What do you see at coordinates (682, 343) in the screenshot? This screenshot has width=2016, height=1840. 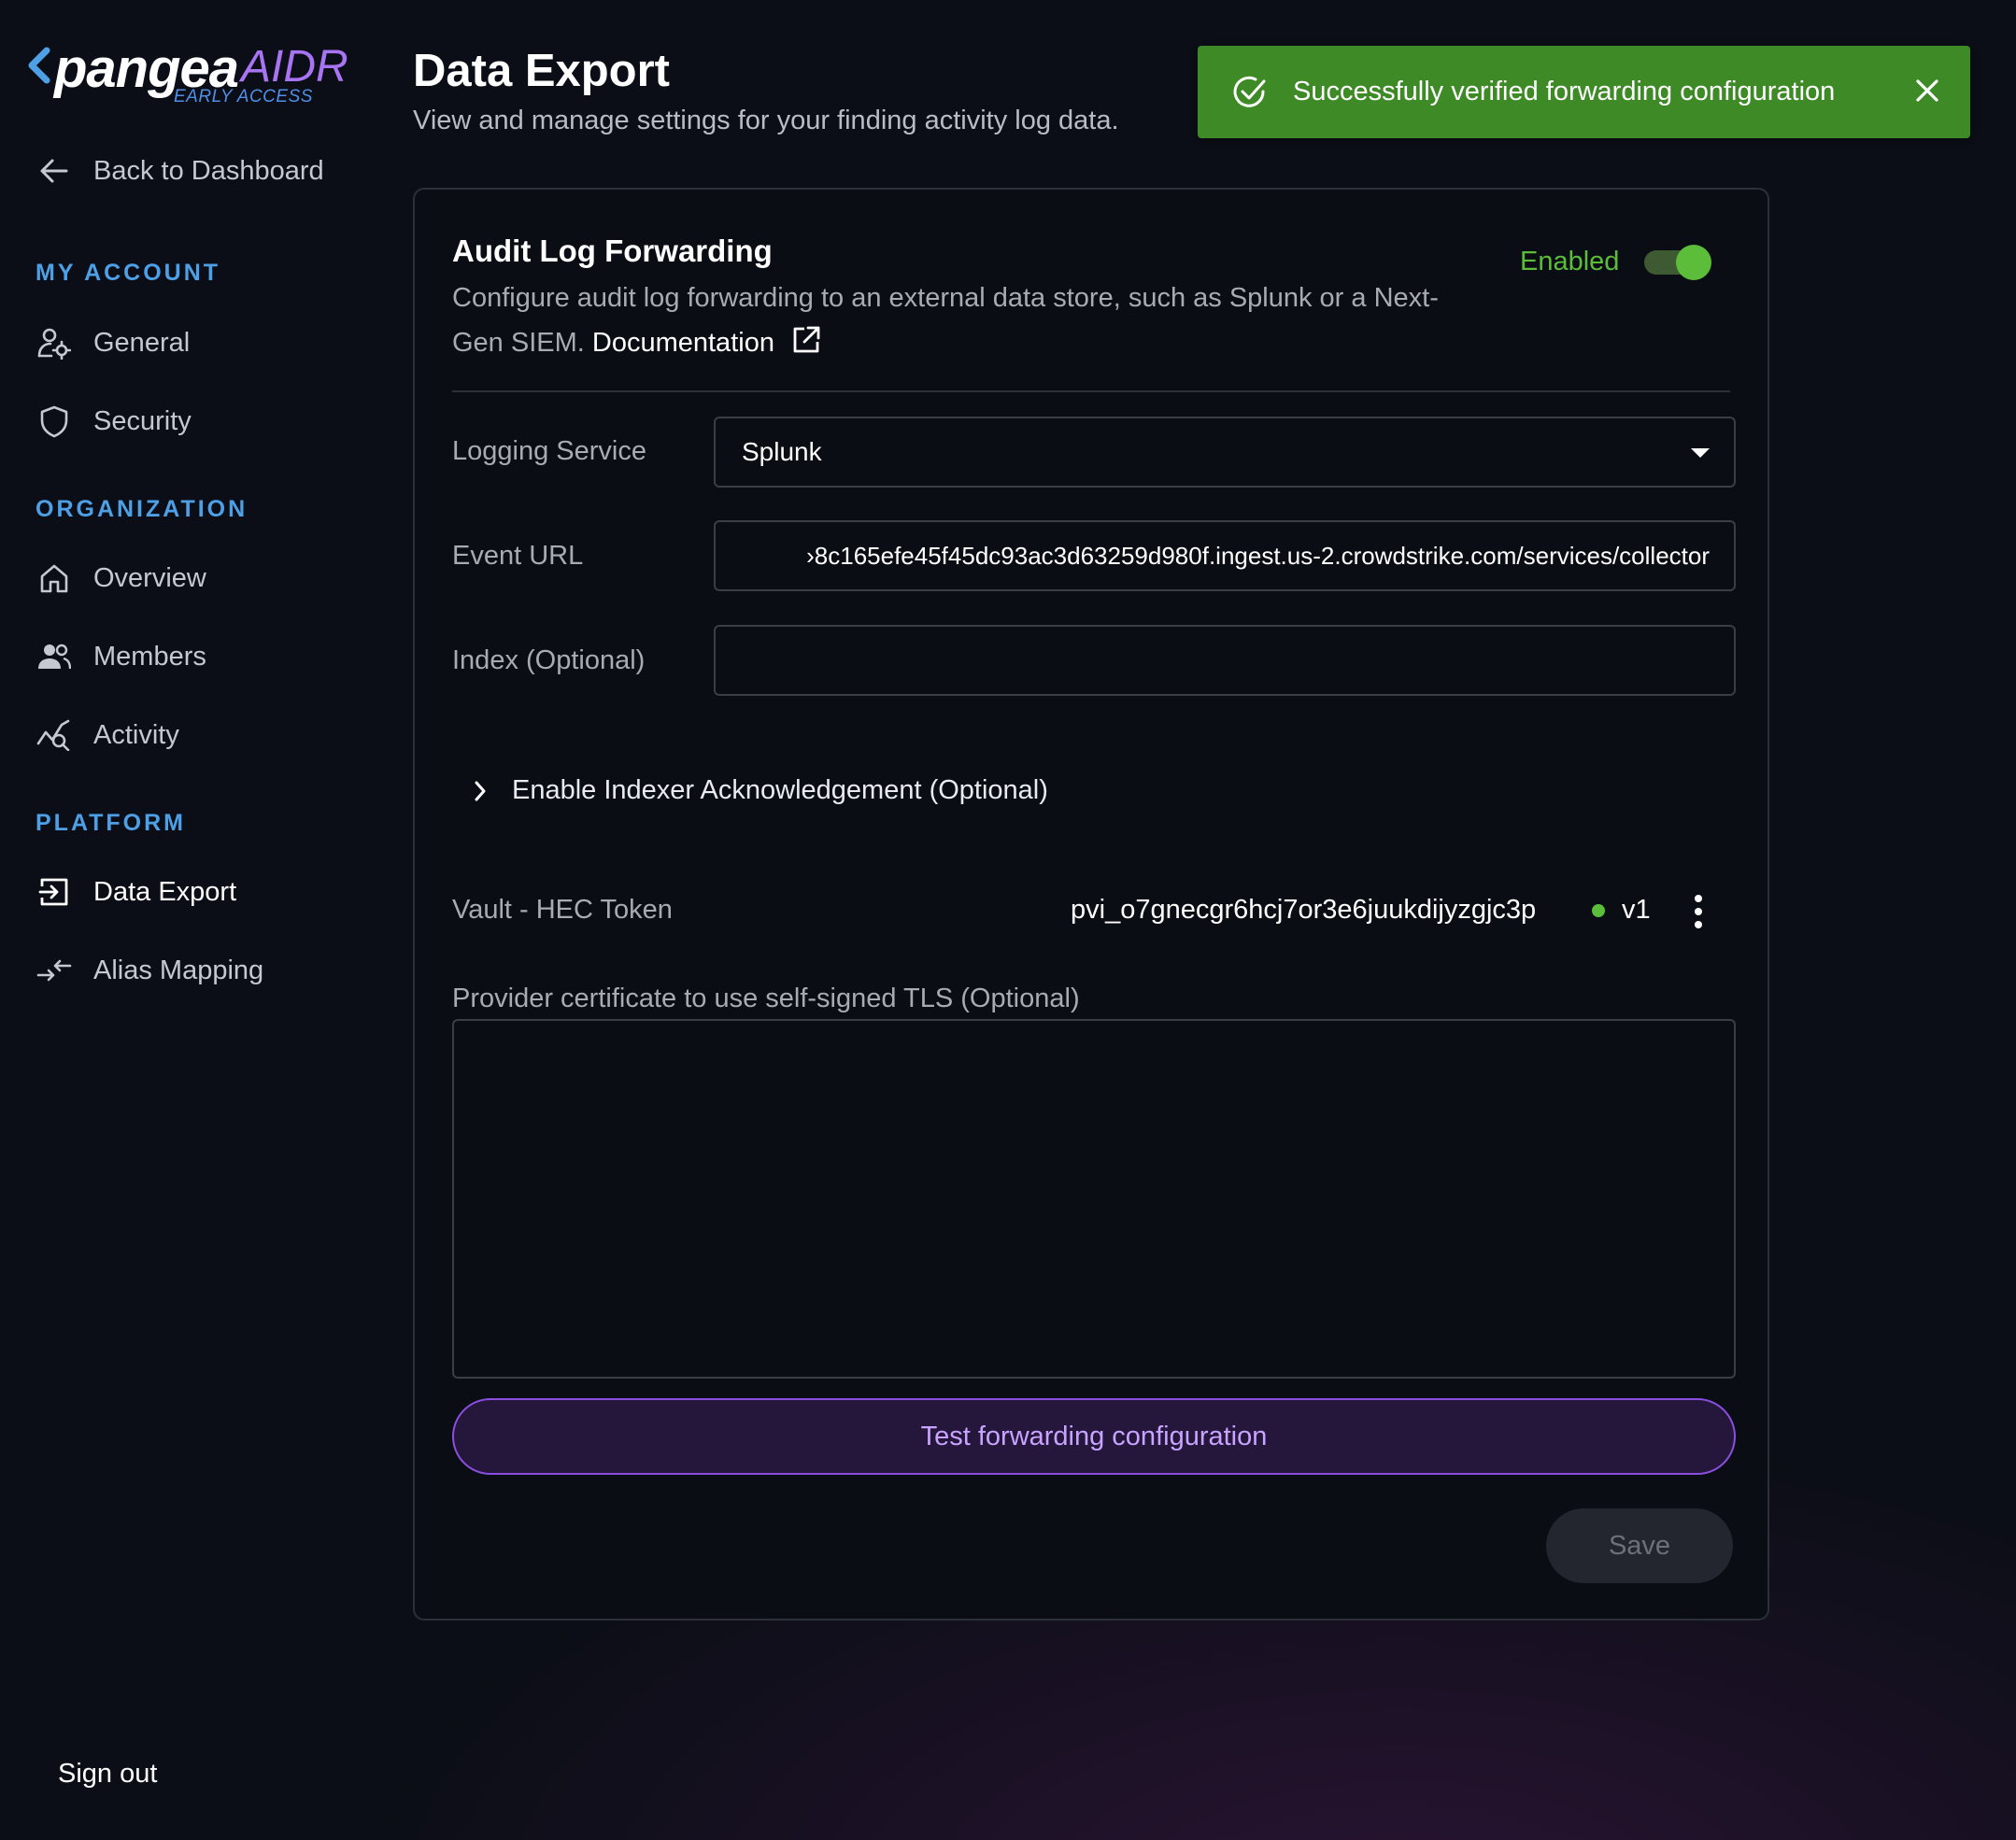 I see `documentation-label: Documentation` at bounding box center [682, 343].